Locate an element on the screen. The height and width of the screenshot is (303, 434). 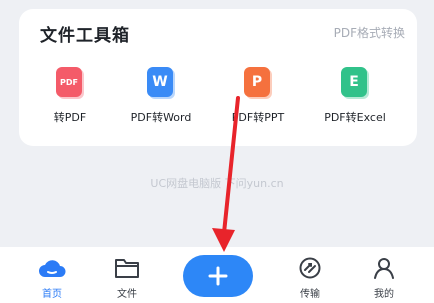
tab-files: 文件 is located at coordinates (127, 278).